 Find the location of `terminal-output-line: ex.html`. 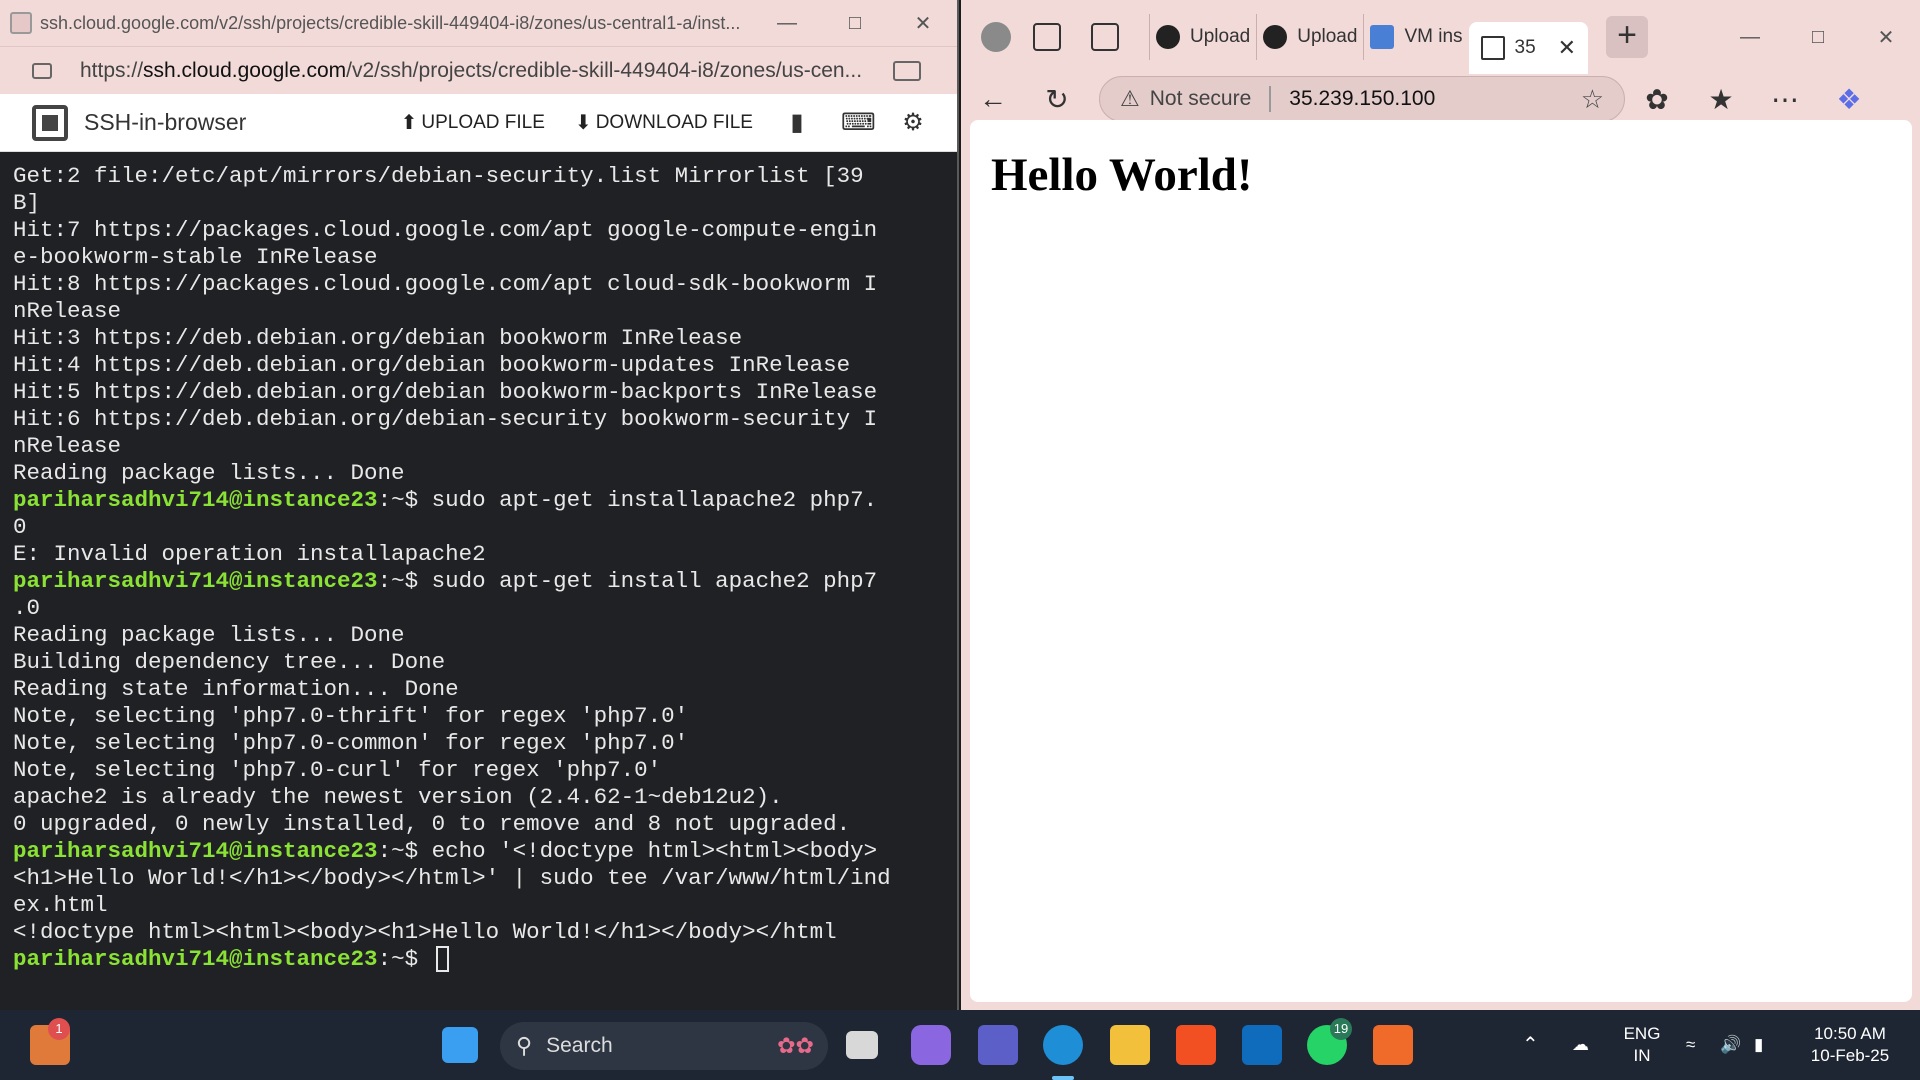

terminal-output-line: ex.html is located at coordinates (485, 905).